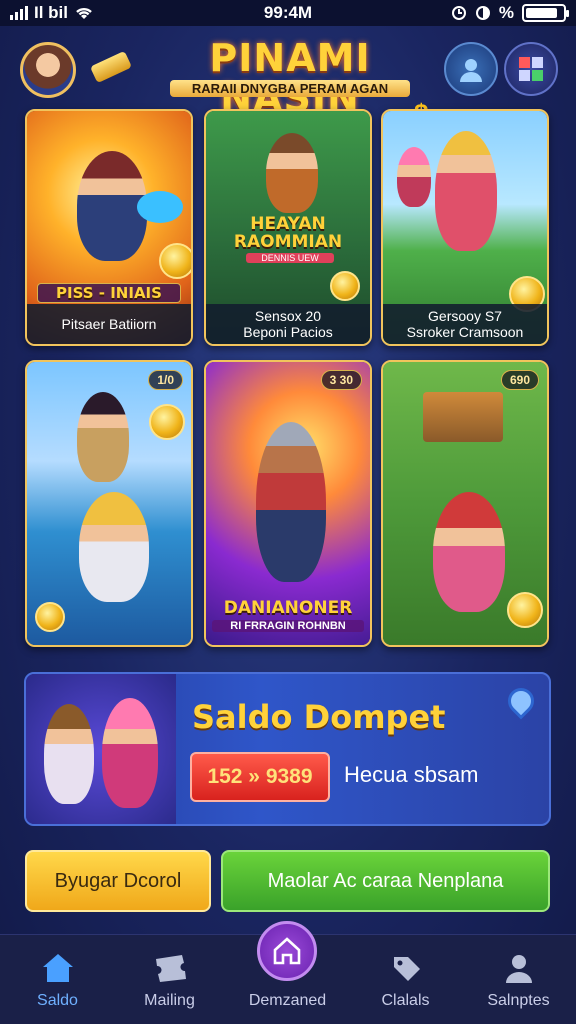 The width and height of the screenshot is (576, 1024). What do you see at coordinates (165, 380) in the screenshot?
I see `game-badge: 1/0` at bounding box center [165, 380].